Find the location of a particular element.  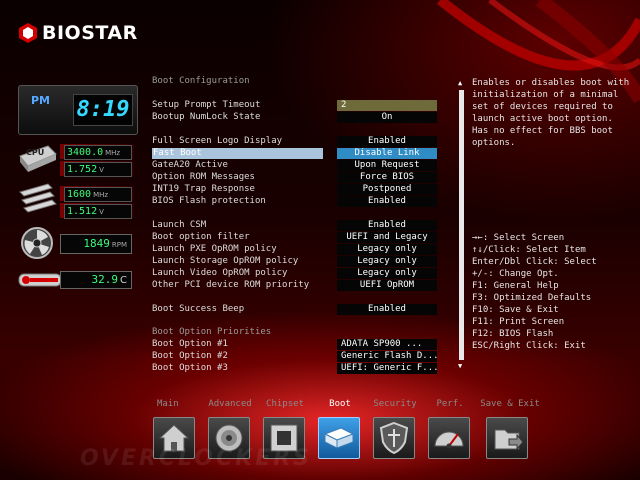

setting-int19-trap: INT19 Trap Response Postponed is located at coordinates (297, 189).